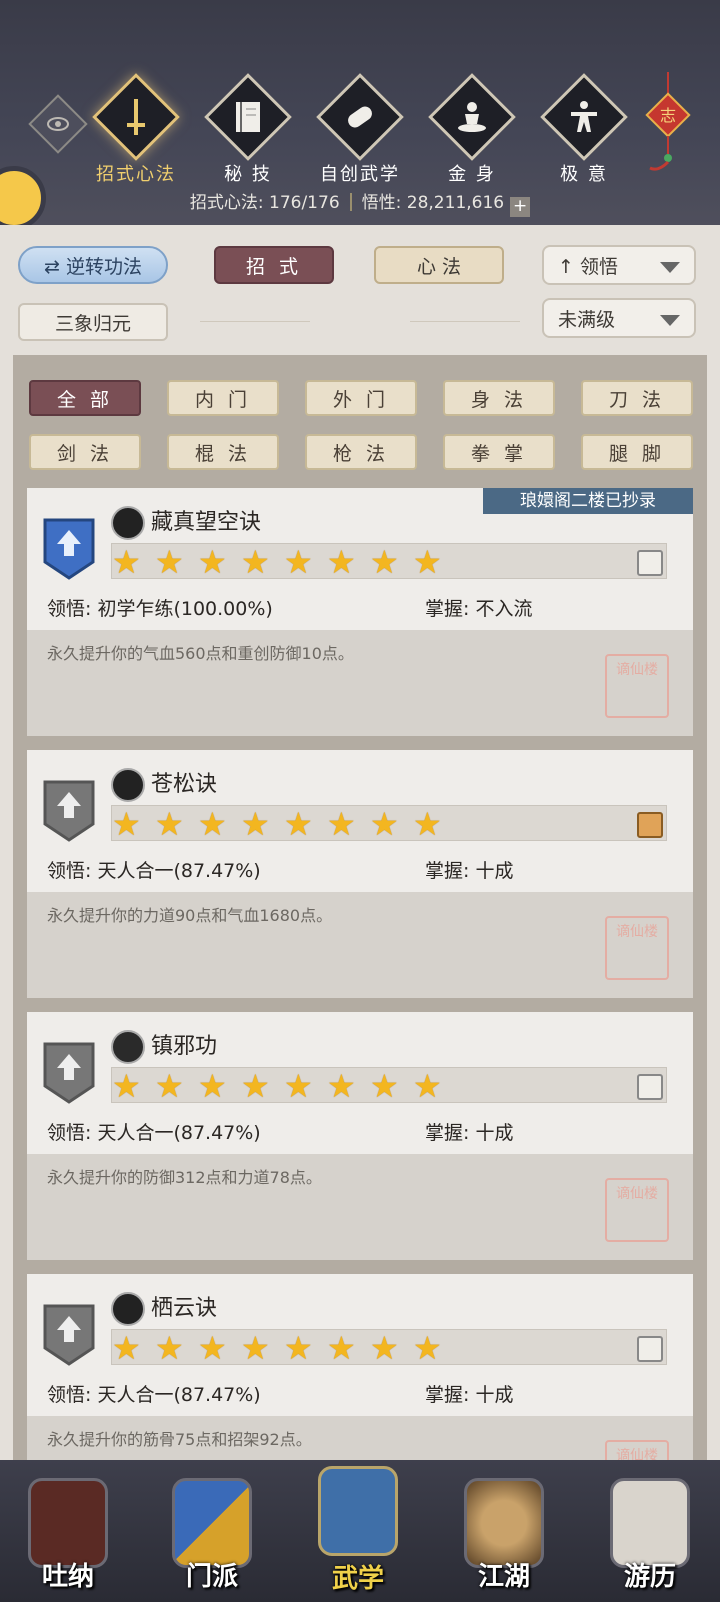 This screenshot has height=1602, width=720. I want to click on tab-secret-arts: 秘 技, so click(248, 129).